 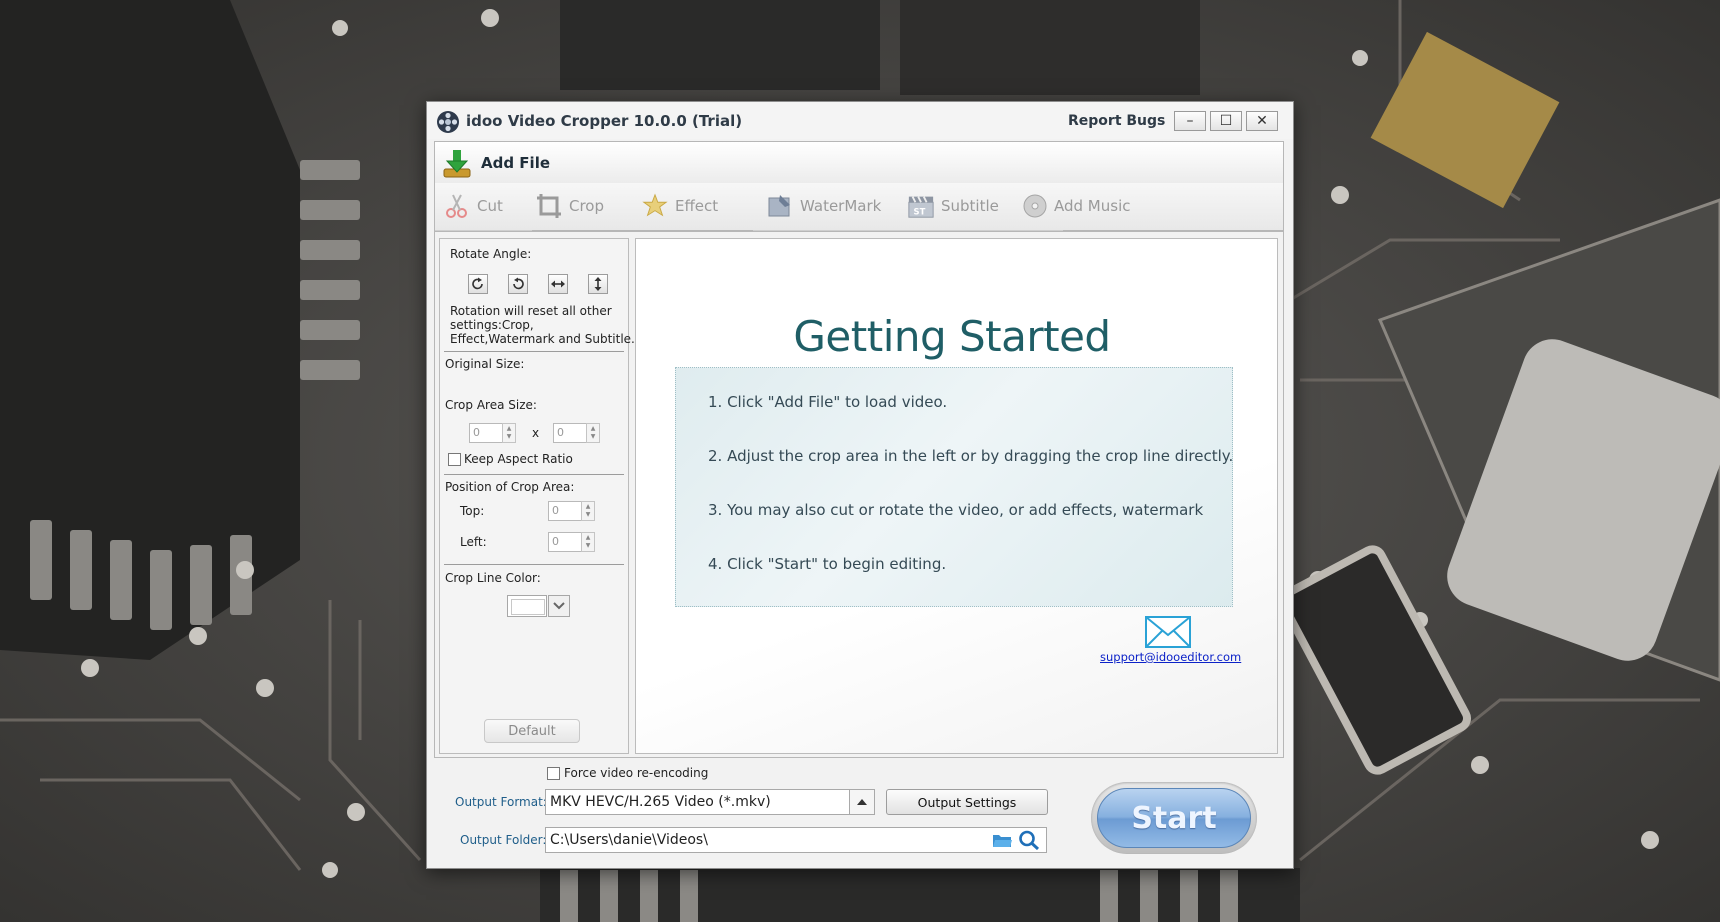 What do you see at coordinates (501, 802) in the screenshot?
I see `output-format-label: Output Format:` at bounding box center [501, 802].